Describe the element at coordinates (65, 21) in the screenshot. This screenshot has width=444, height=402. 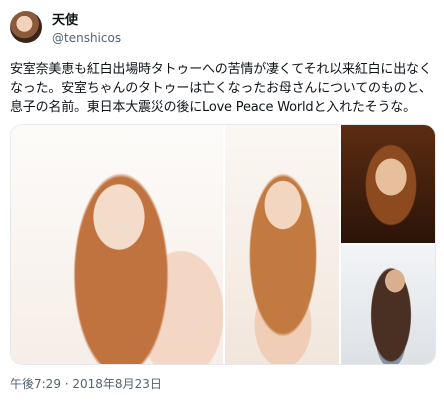
I see `author-display-name: 天使` at that location.